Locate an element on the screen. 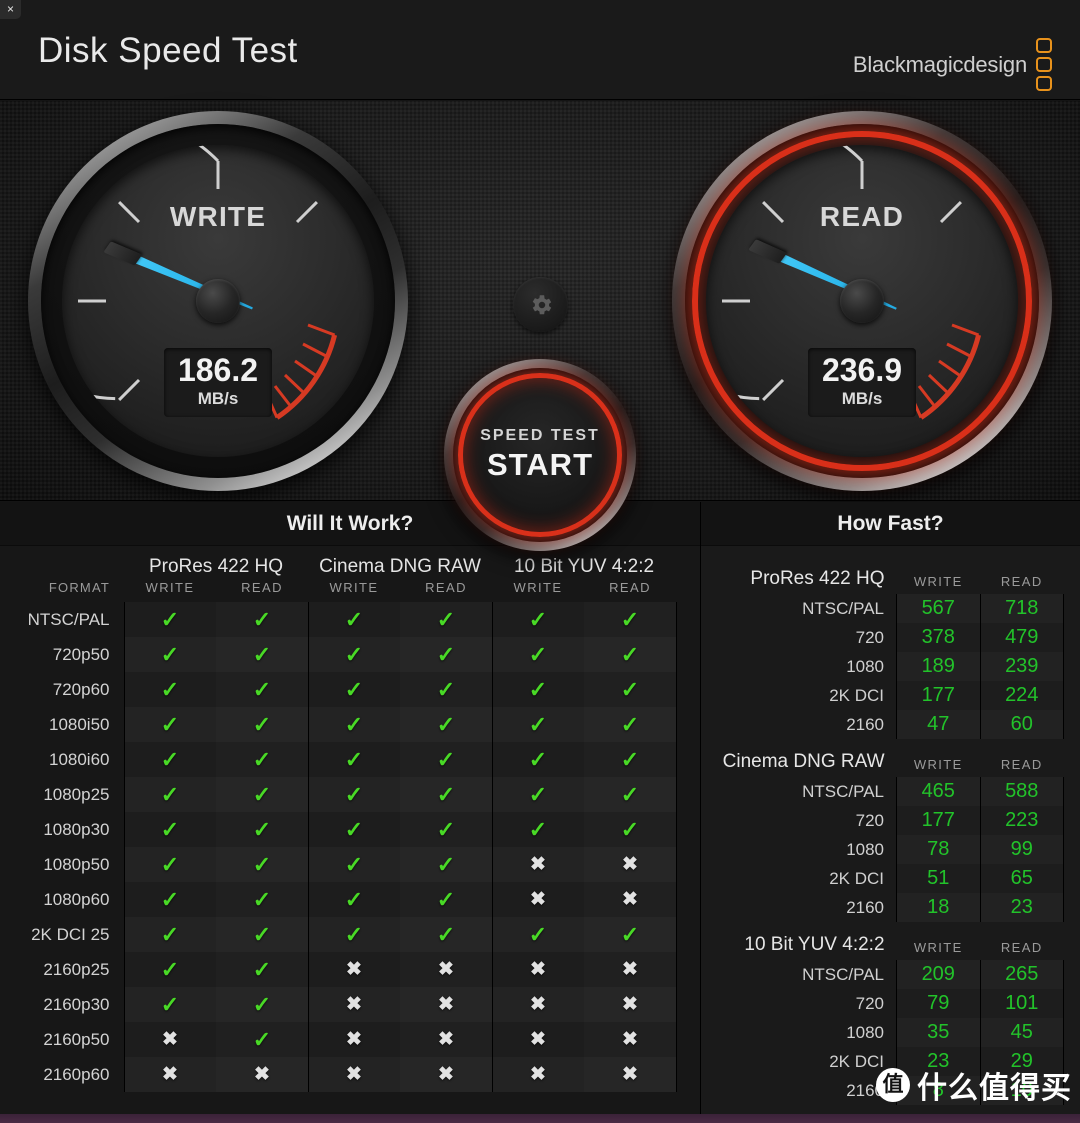  app-header: Disk Speed Test Blackmagicdesign is located at coordinates (540, 50).